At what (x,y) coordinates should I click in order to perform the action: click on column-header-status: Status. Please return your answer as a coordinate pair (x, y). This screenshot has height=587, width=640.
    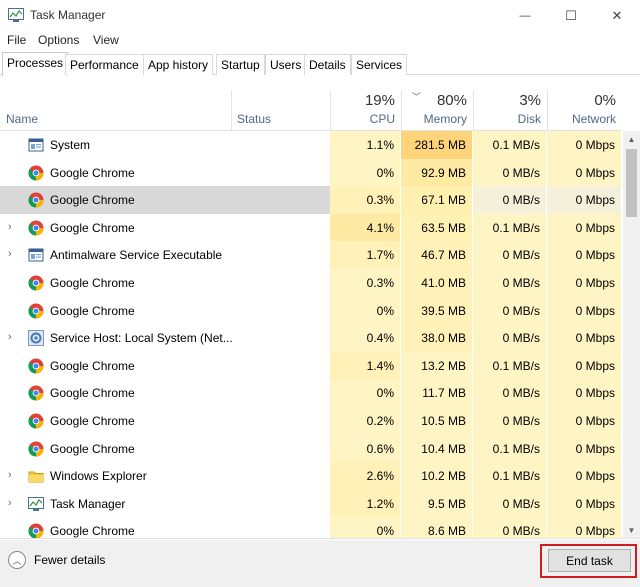
    Looking at the image, I should click on (280, 110).